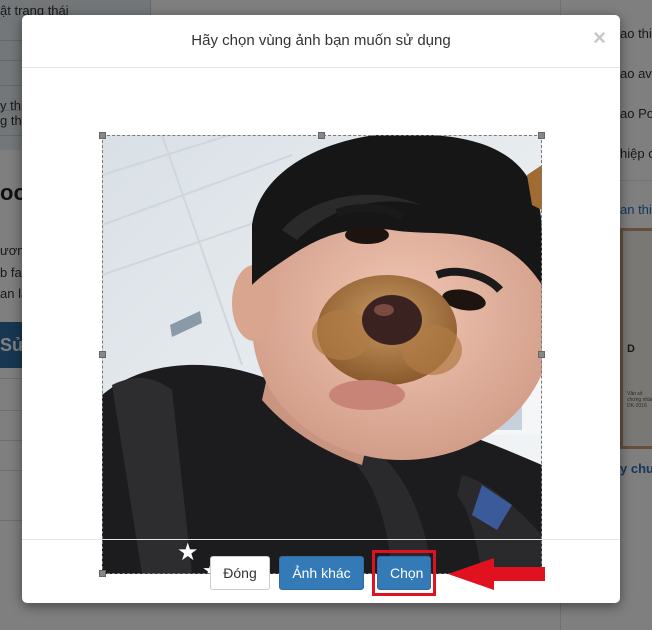 Image resolution: width=652 pixels, height=630 pixels. What do you see at coordinates (541, 354) in the screenshot?
I see `crop-handle-right` at bounding box center [541, 354].